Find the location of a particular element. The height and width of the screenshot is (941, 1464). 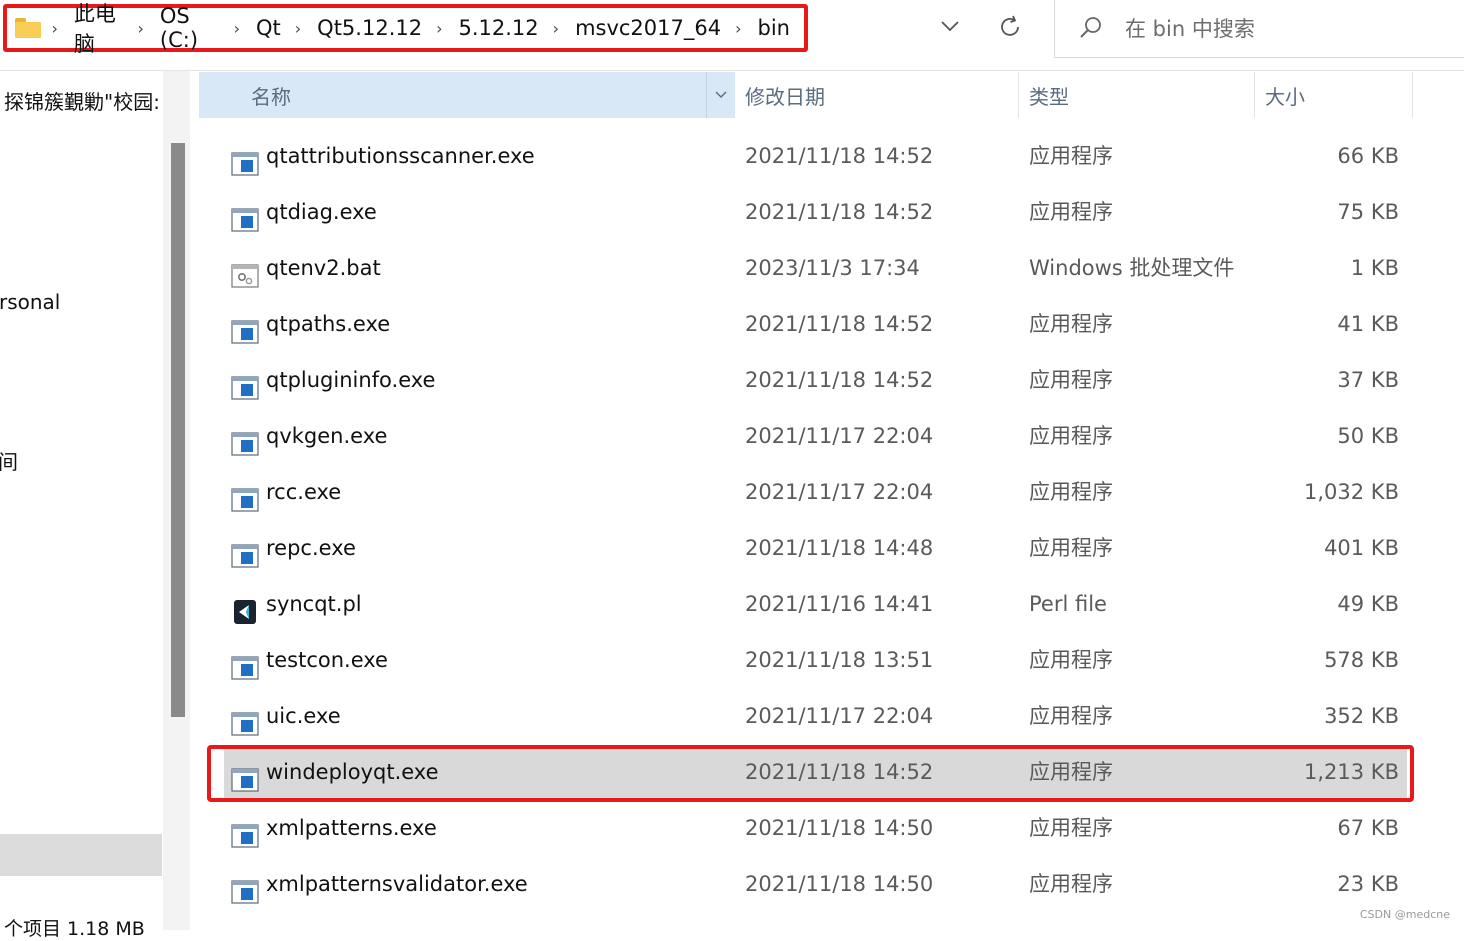

file-row: qtpaths.exe 2021/11/18 14:52 应用程序 41 KB is located at coordinates (815, 324).